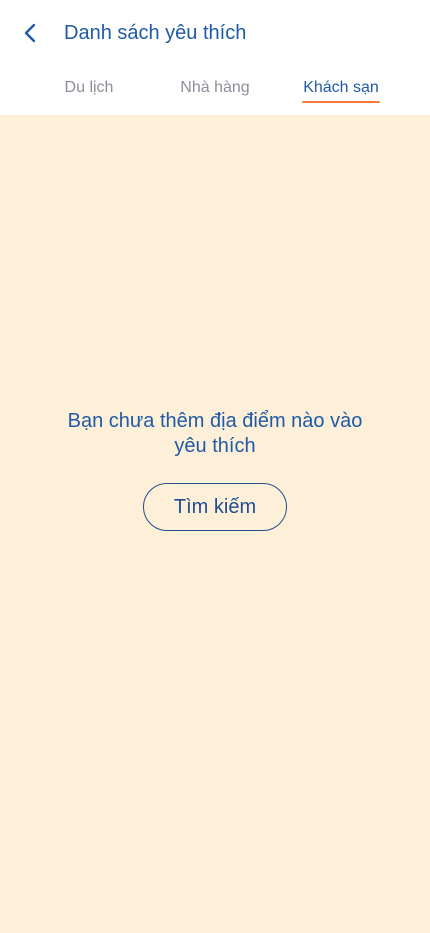 This screenshot has width=430, height=933. I want to click on tab-nha-hang: Nhà hàng, so click(215, 89).